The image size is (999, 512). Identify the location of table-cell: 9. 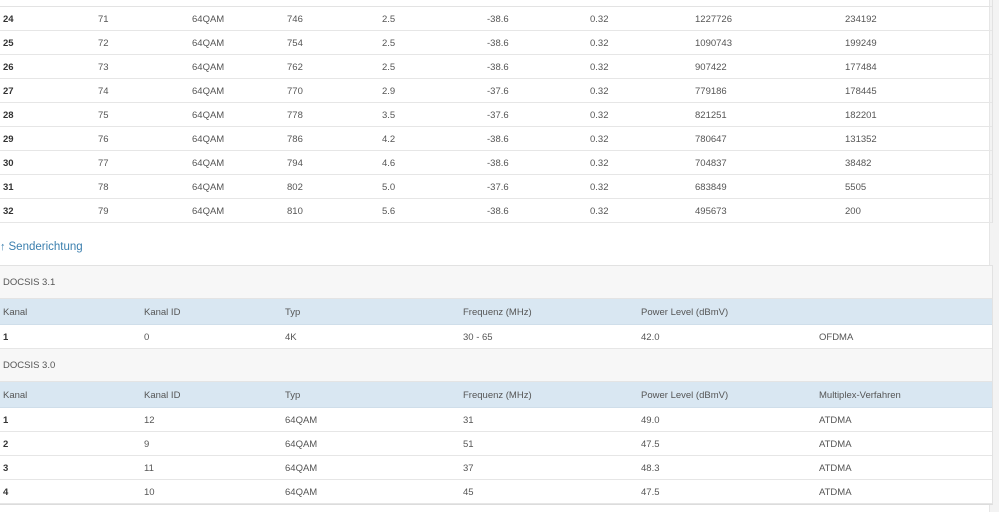
(147, 444).